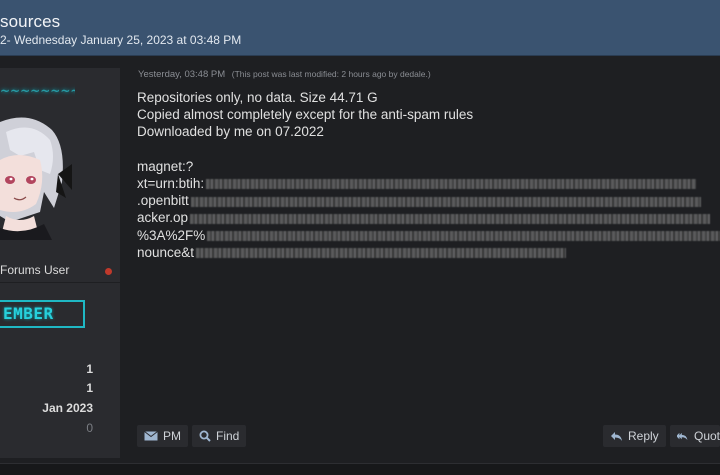 The image size is (720, 475). I want to click on search-icon, so click(205, 436).